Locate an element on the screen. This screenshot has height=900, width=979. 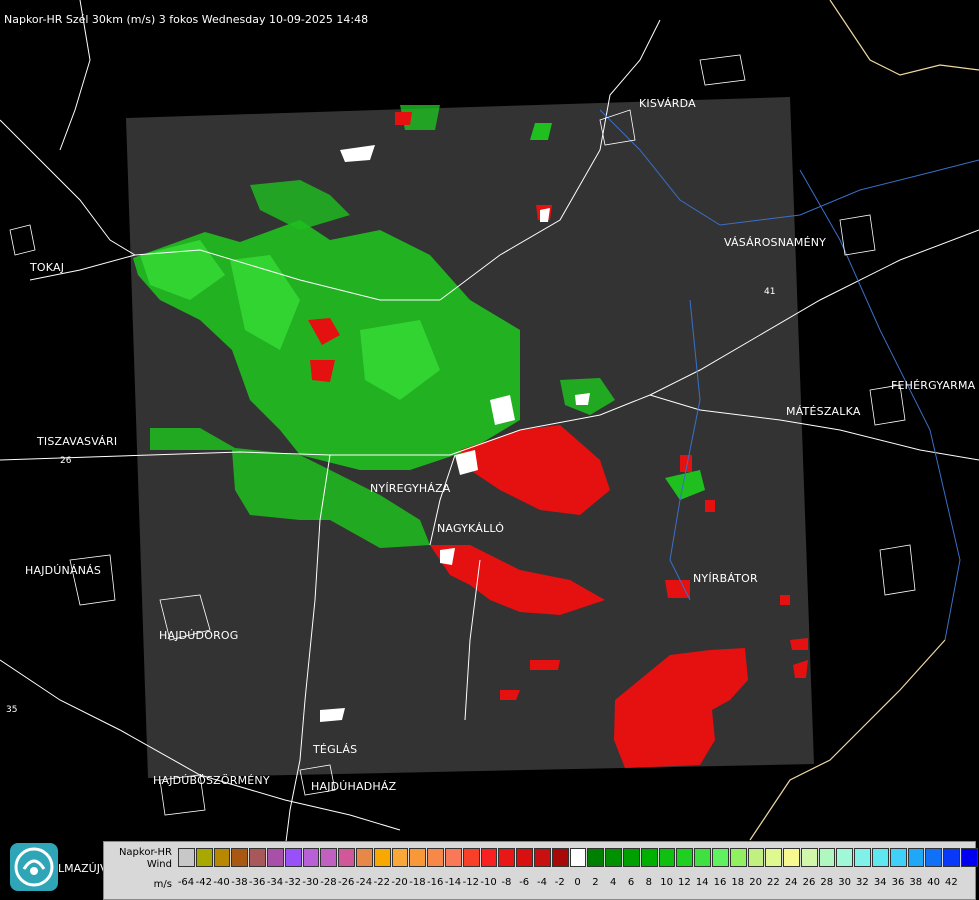
legend-tick-label: -32 is located at coordinates (292, 882).